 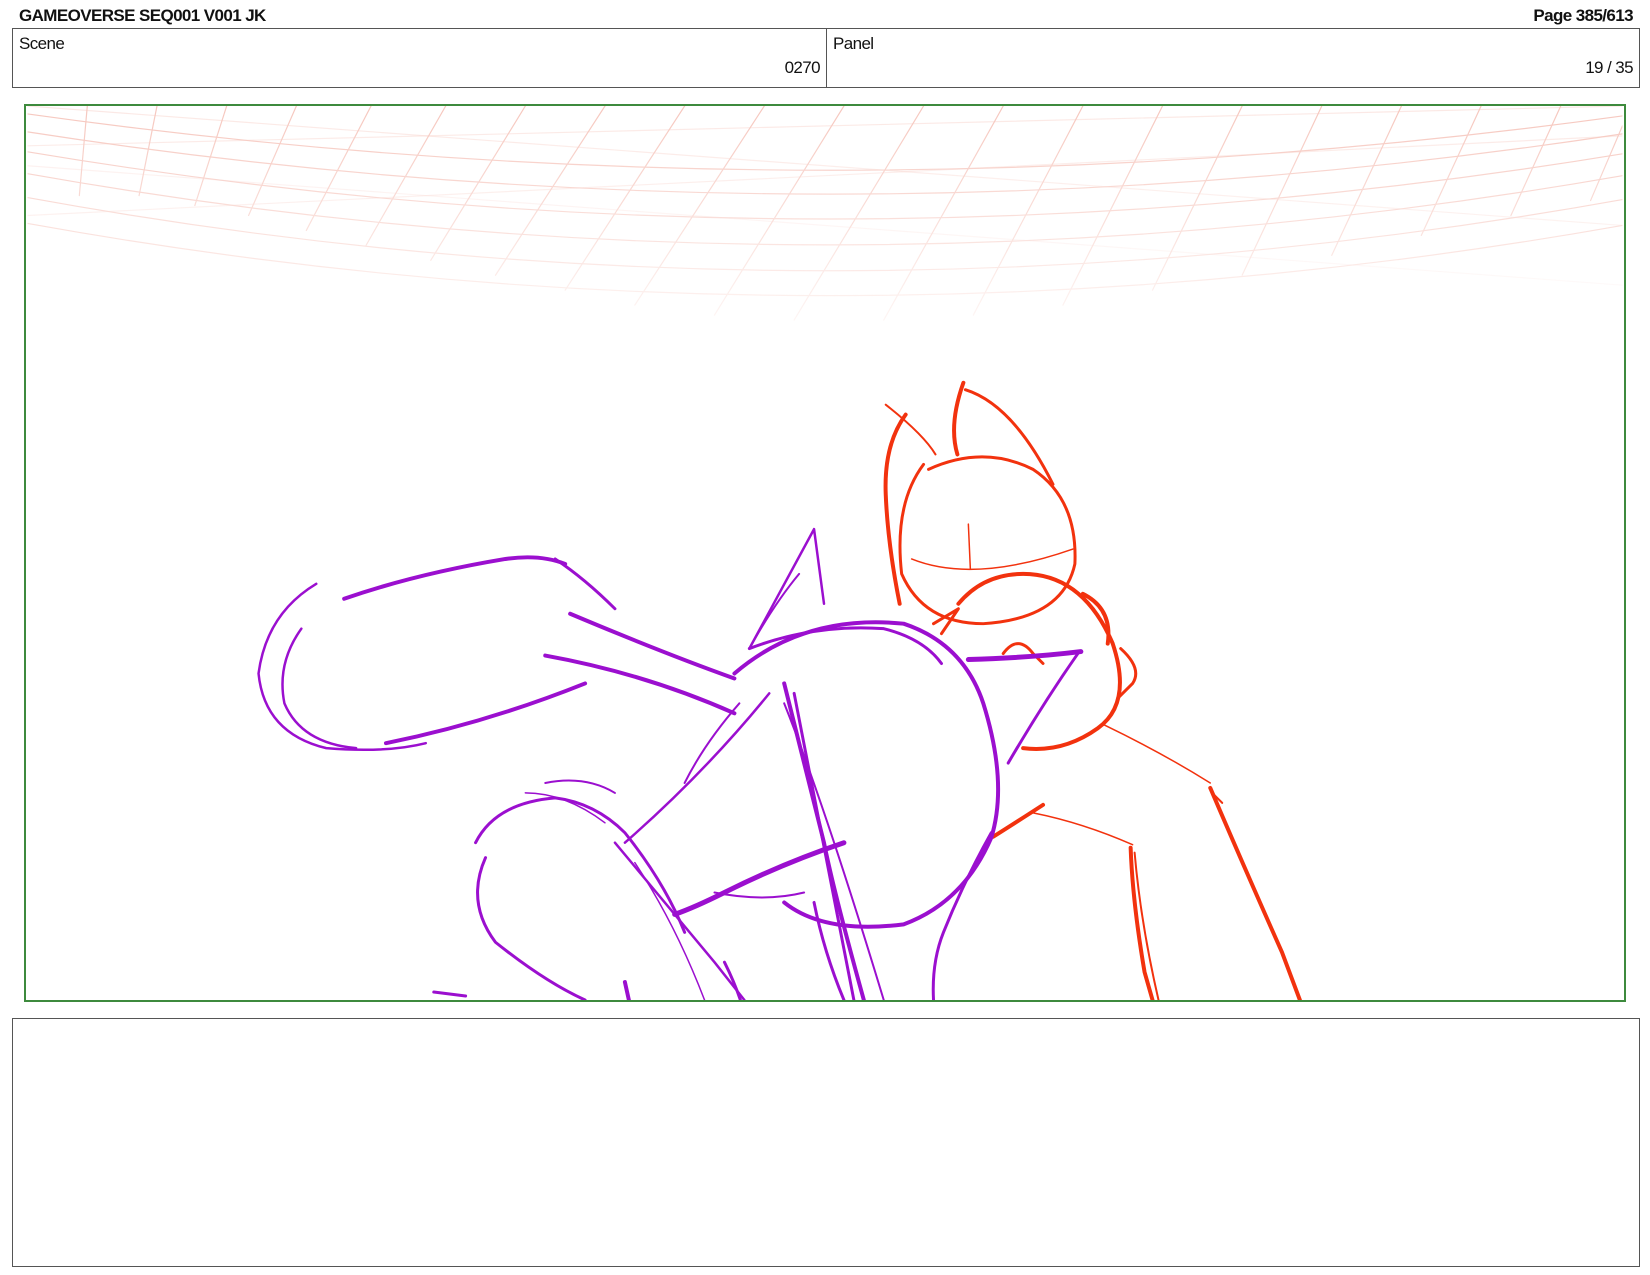 I want to click on document-title: GAMEOVERSE SEQ001 V001 JK, so click(x=142, y=15).